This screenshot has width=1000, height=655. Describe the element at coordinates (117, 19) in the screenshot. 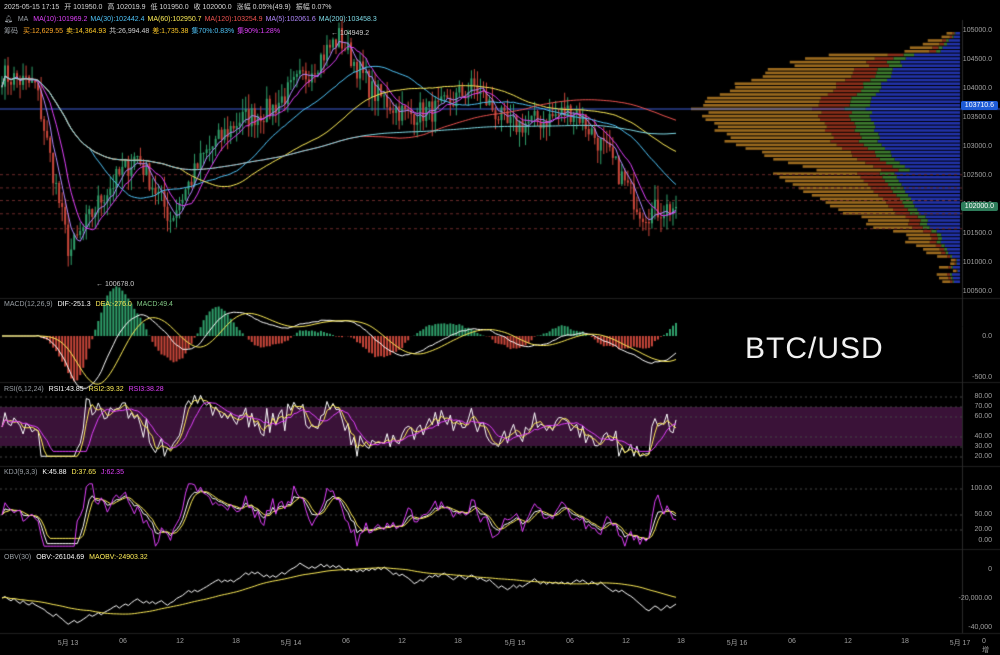

I see `ma-item: MA(30):102442.4` at that location.